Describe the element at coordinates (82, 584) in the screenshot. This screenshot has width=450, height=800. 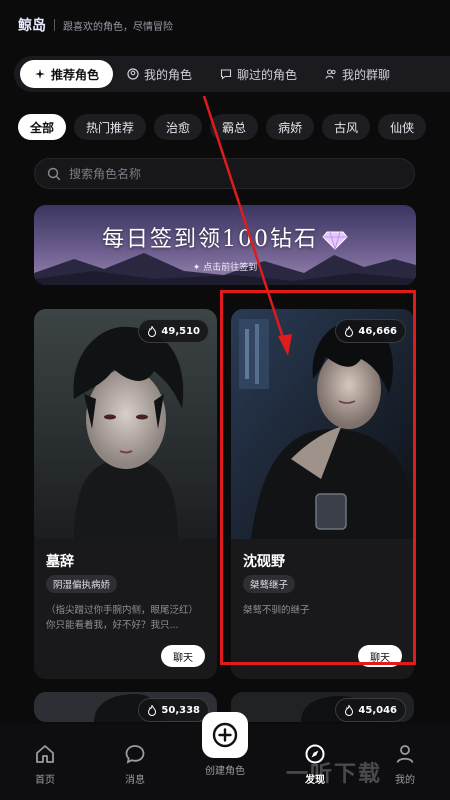
I see `character-tag: 阴湿偏执病娇` at that location.